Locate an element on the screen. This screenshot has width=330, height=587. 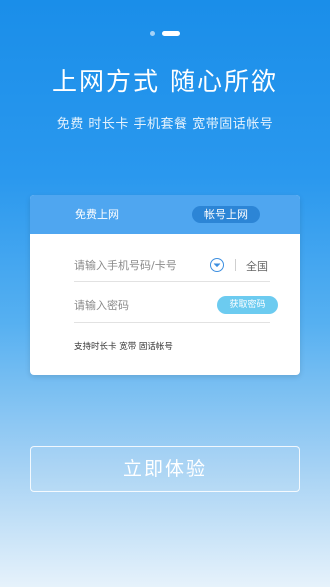
tab-account-internet: 帐号上网 is located at coordinates (226, 214).